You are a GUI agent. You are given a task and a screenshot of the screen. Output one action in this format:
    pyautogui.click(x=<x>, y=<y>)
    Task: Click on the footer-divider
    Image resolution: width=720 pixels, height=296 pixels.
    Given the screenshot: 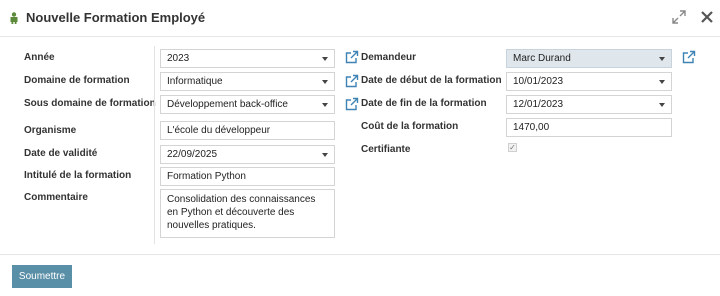 What is the action you would take?
    pyautogui.click(x=360, y=254)
    